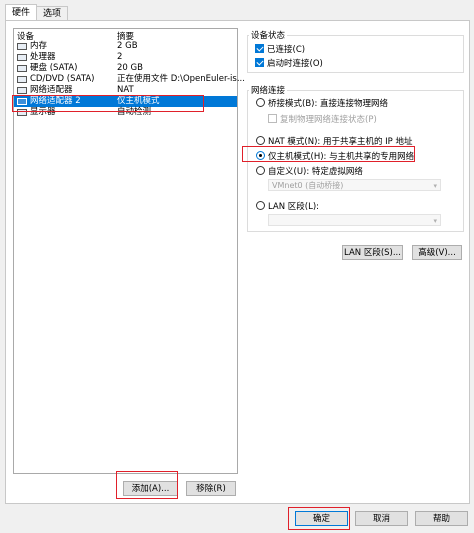  Describe the element at coordinates (260, 205) in the screenshot. I see `lan-segment-radio` at that location.